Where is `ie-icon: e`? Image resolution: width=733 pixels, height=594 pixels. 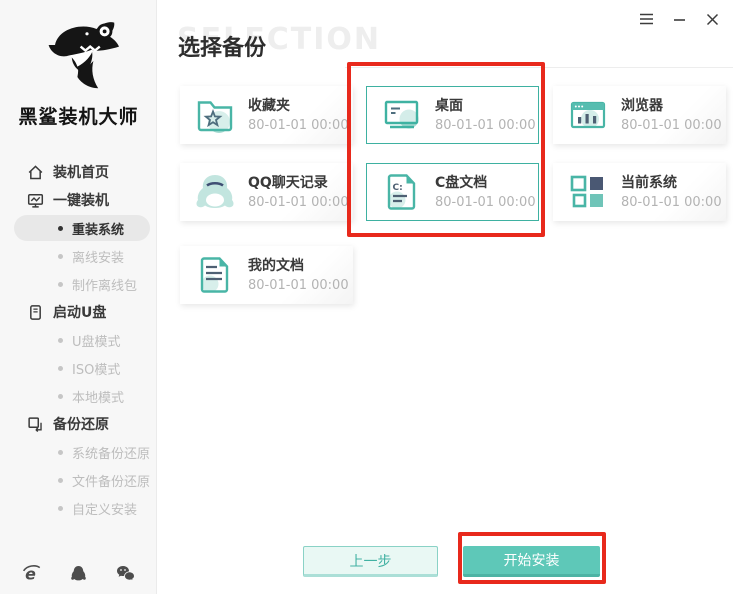
ie-icon: e is located at coordinates (31, 573).